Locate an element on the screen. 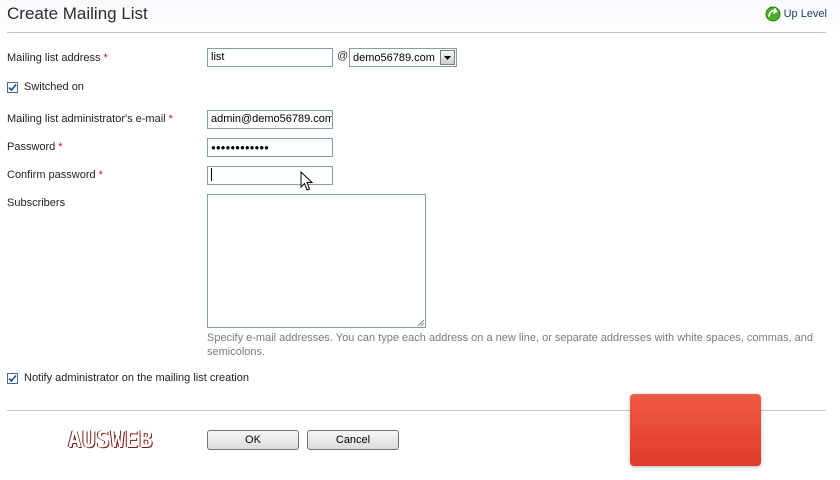  admin-email-input: admin@demo56789.com is located at coordinates (270, 119).